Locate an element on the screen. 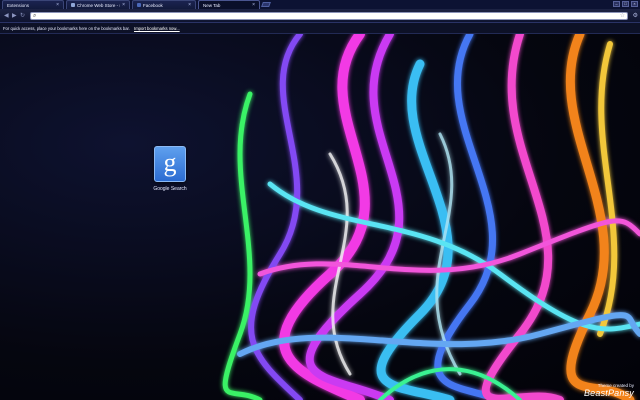  maximize-icon: □ is located at coordinates (625, 4).